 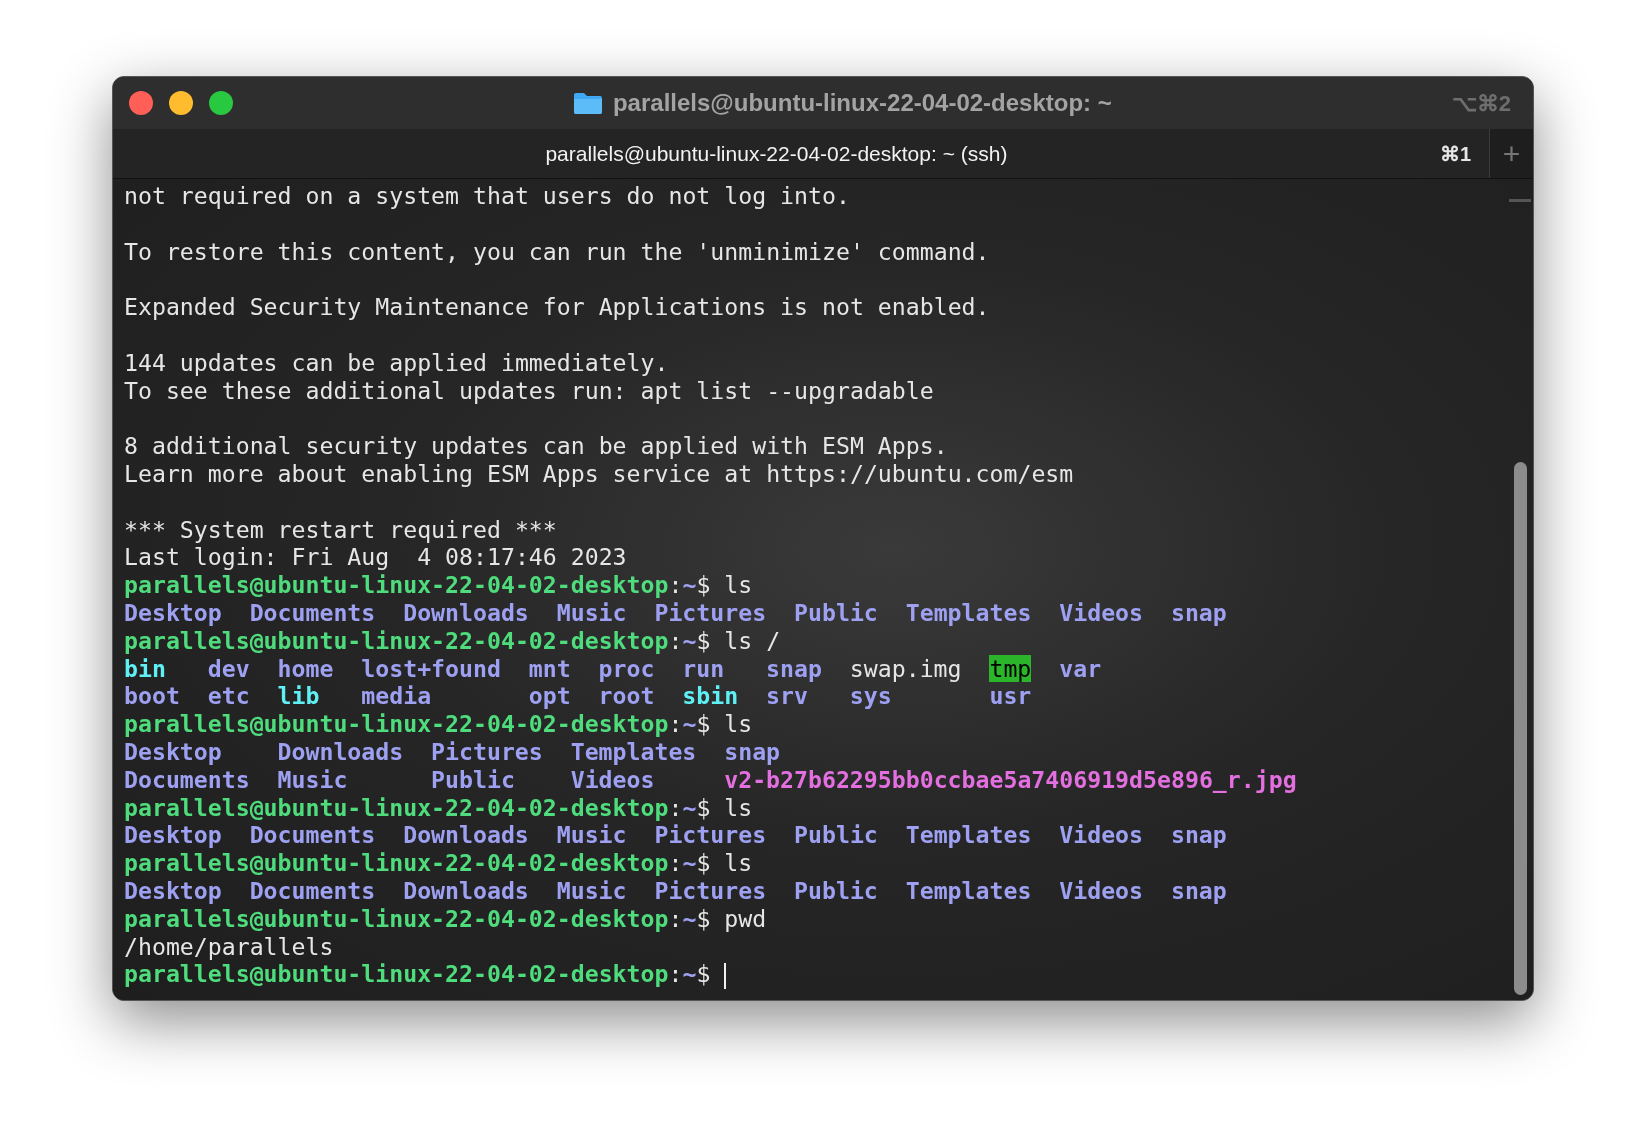 I want to click on scrollbar-thumb, so click(x=1520, y=728).